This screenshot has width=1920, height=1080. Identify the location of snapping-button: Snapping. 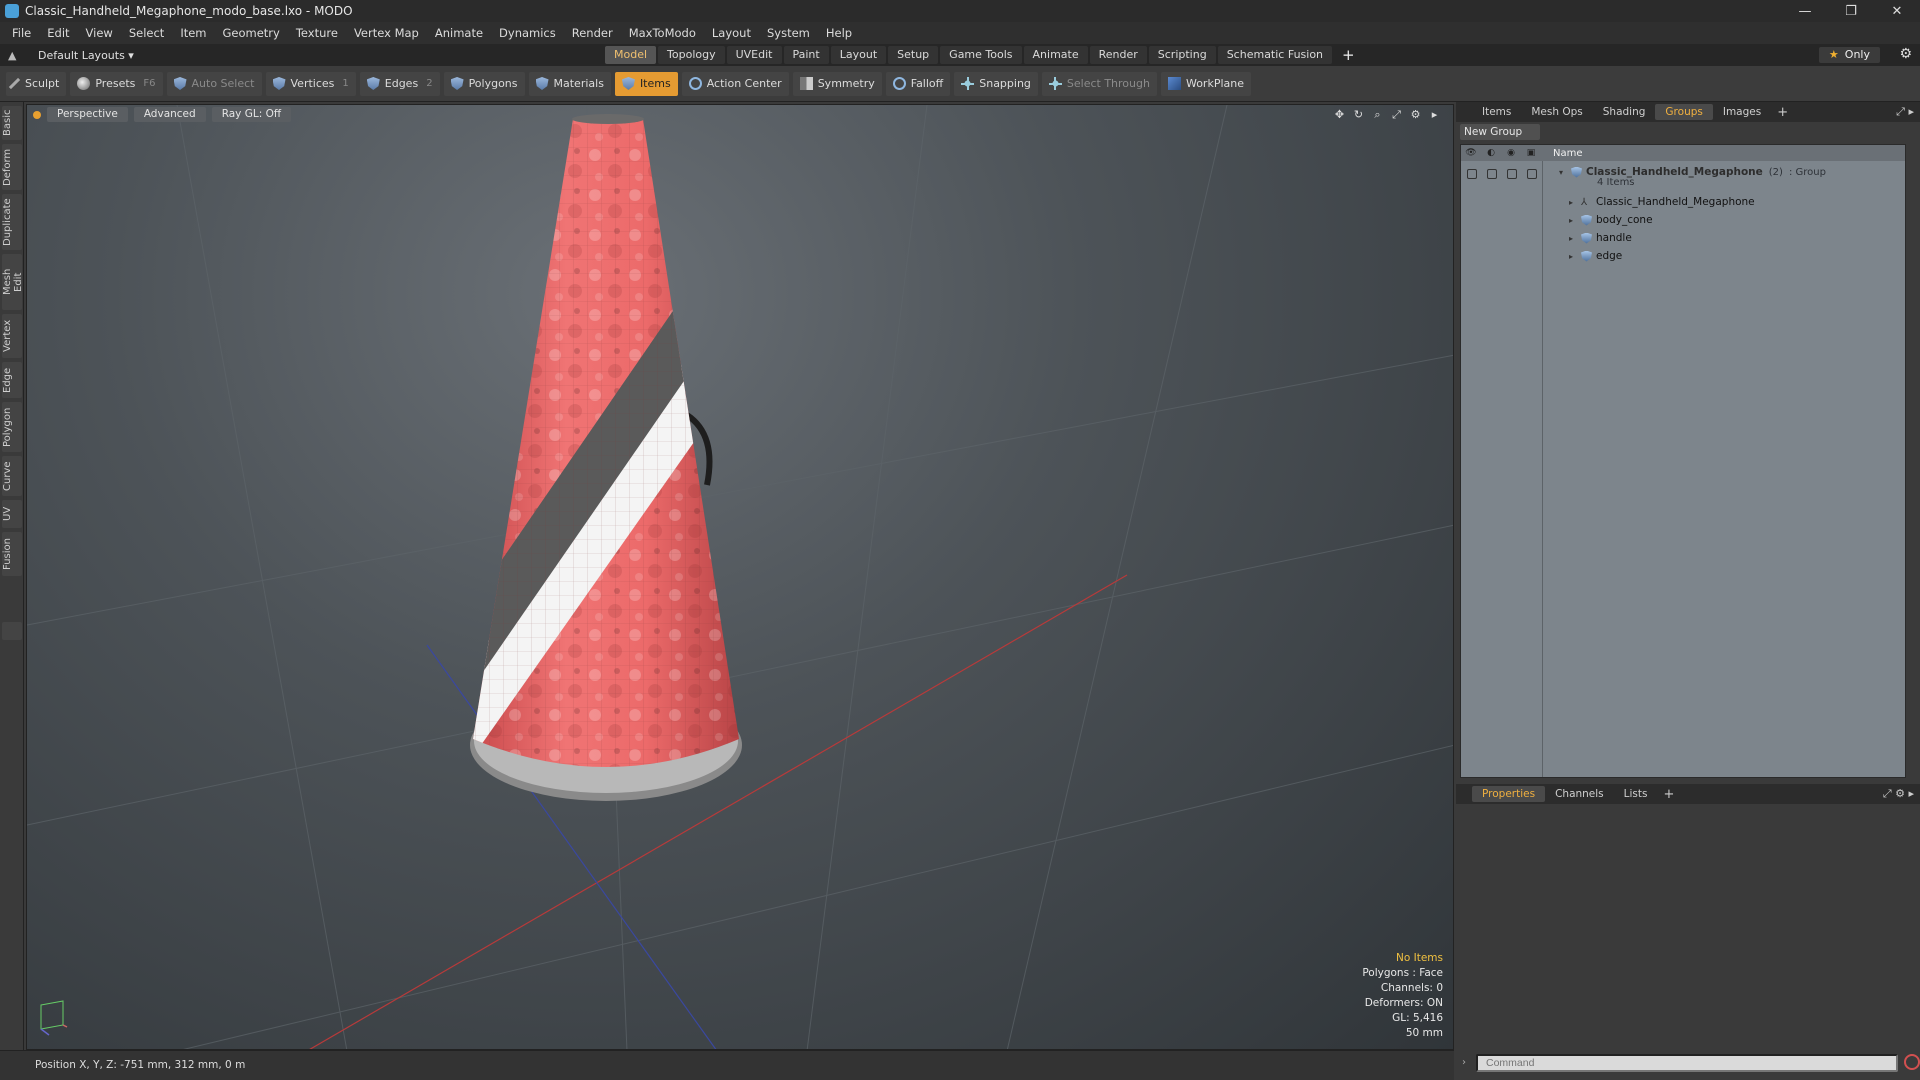
(996, 83).